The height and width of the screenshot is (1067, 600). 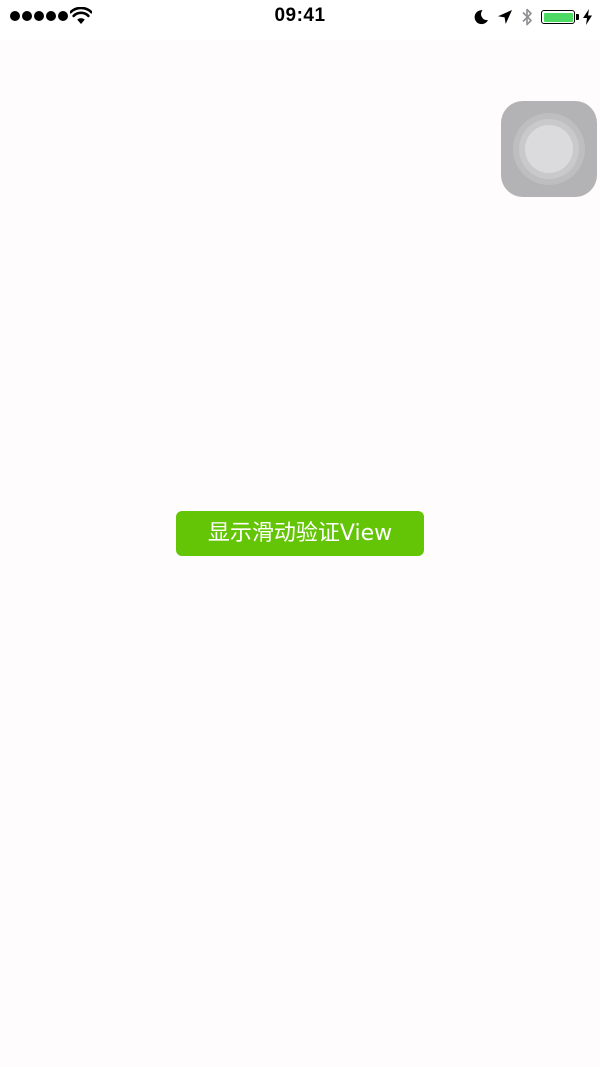 I want to click on show-slide-verify-button: 显示滑动验证View, so click(x=300, y=533).